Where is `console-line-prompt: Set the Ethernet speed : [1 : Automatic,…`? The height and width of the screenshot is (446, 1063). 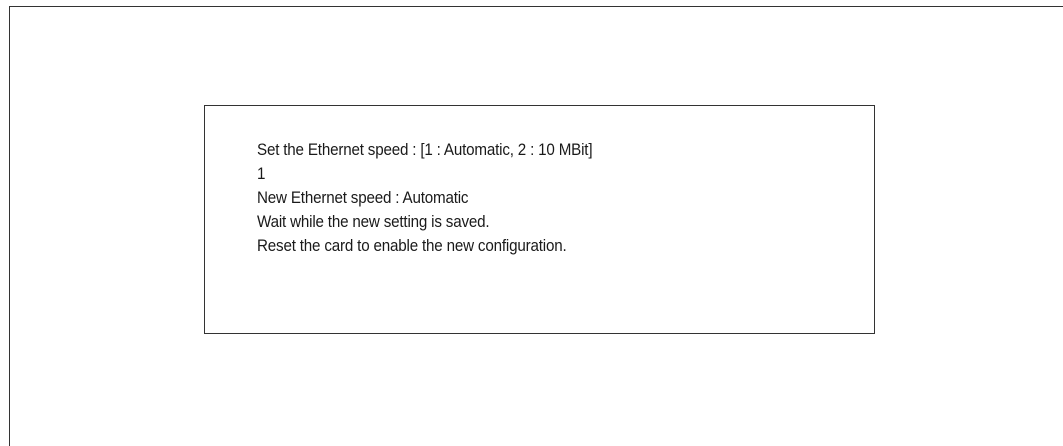
console-line-prompt: Set the Ethernet speed : [1 : Automatic,… is located at coordinates (425, 150).